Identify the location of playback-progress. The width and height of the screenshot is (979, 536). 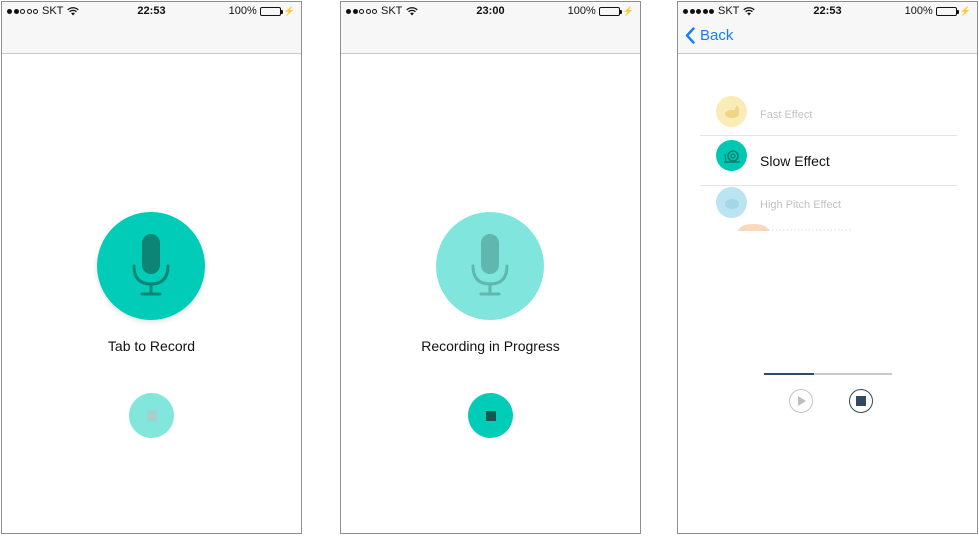
(828, 374).